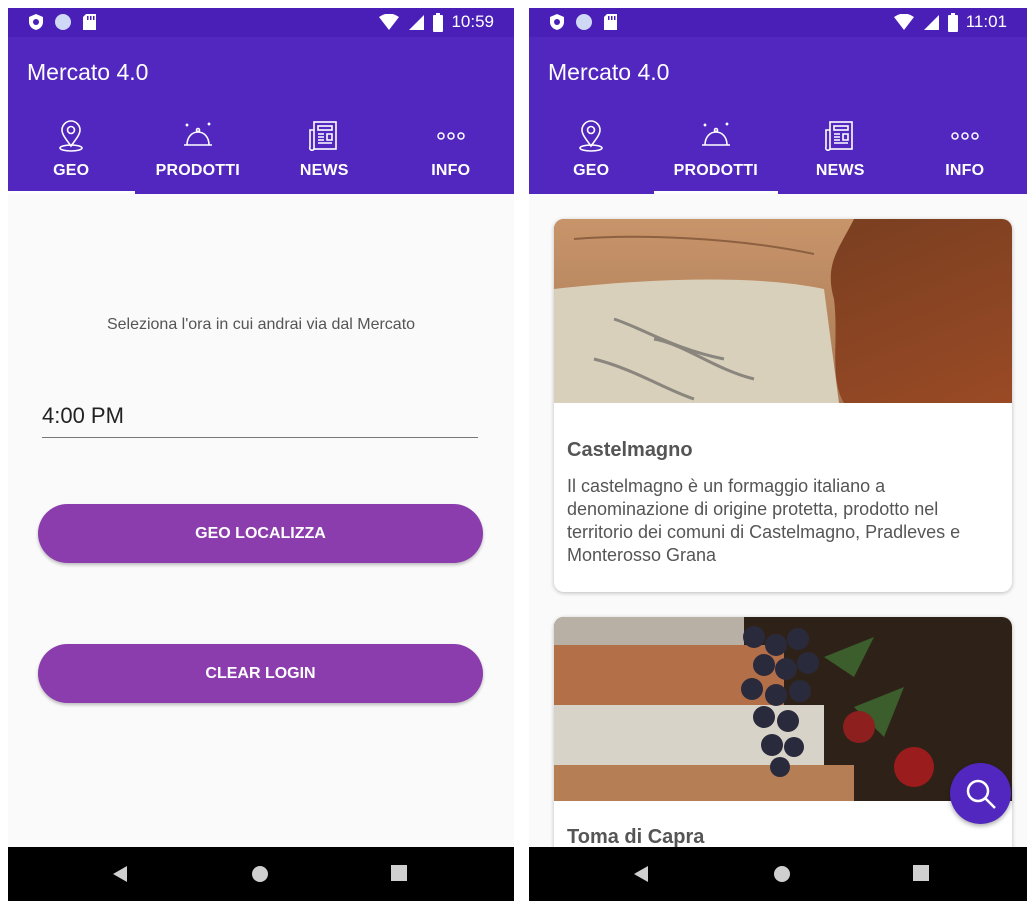 The height and width of the screenshot is (901, 1027). What do you see at coordinates (261, 22) in the screenshot?
I see `status-bar: 10:59` at bounding box center [261, 22].